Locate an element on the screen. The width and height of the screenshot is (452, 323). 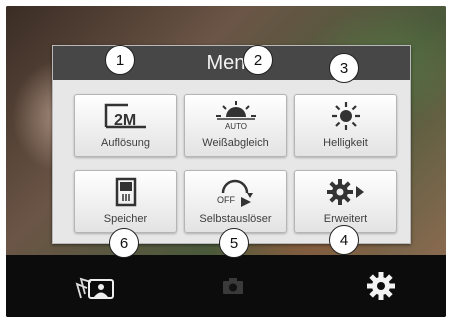
settings-gear-icon is located at coordinates (381, 286).